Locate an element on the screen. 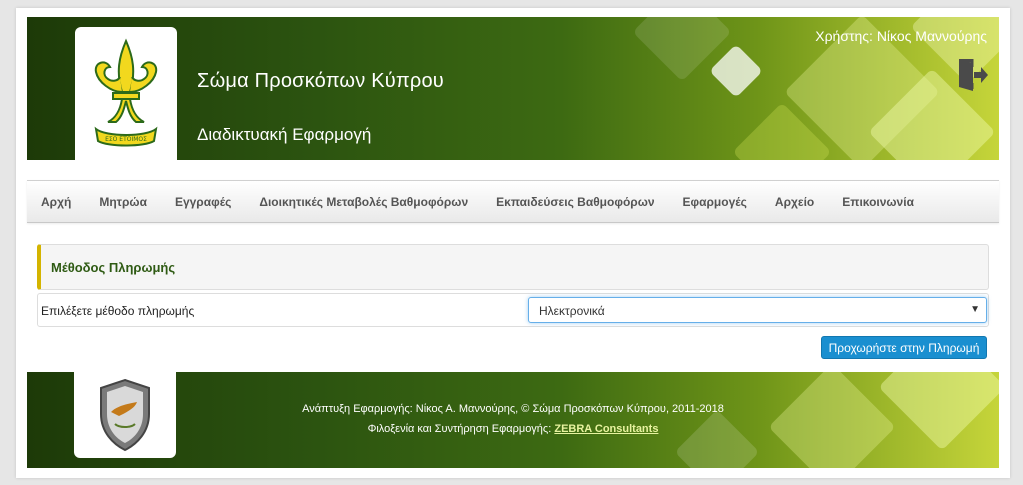 This screenshot has height=485, width=1023. nav-item-trainings: Εκπαιδεύσεις Βαθμοφόρων is located at coordinates (575, 202).